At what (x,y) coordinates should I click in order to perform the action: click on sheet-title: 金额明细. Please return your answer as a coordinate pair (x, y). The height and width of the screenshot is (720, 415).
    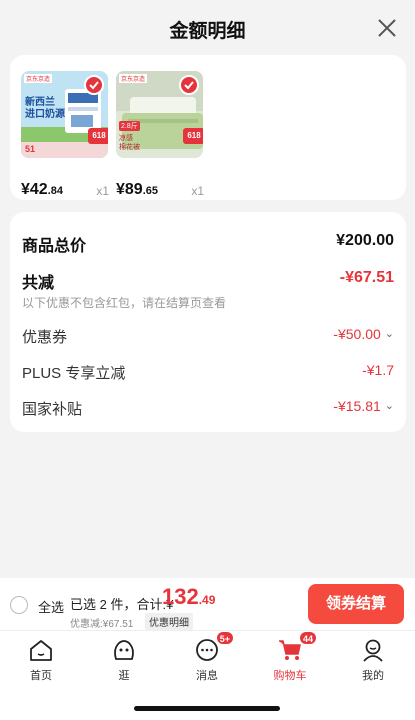
    Looking at the image, I should click on (207, 31).